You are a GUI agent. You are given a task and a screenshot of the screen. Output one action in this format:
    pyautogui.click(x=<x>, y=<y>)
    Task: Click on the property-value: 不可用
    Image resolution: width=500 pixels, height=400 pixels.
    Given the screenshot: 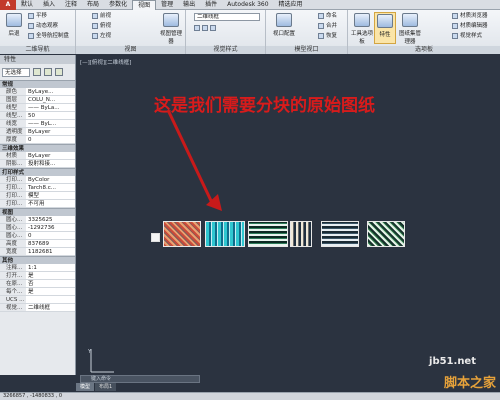 What is the action you would take?
    pyautogui.click(x=50, y=203)
    